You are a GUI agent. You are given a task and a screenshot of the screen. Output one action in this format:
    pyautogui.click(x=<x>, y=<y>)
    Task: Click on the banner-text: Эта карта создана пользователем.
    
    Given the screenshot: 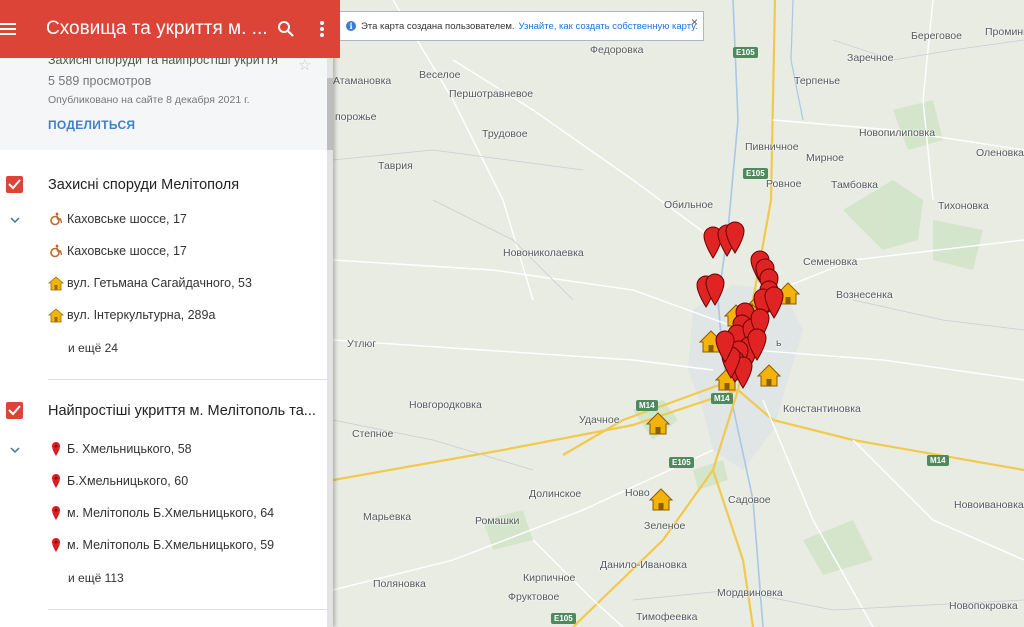 What is the action you would take?
    pyautogui.click(x=438, y=26)
    